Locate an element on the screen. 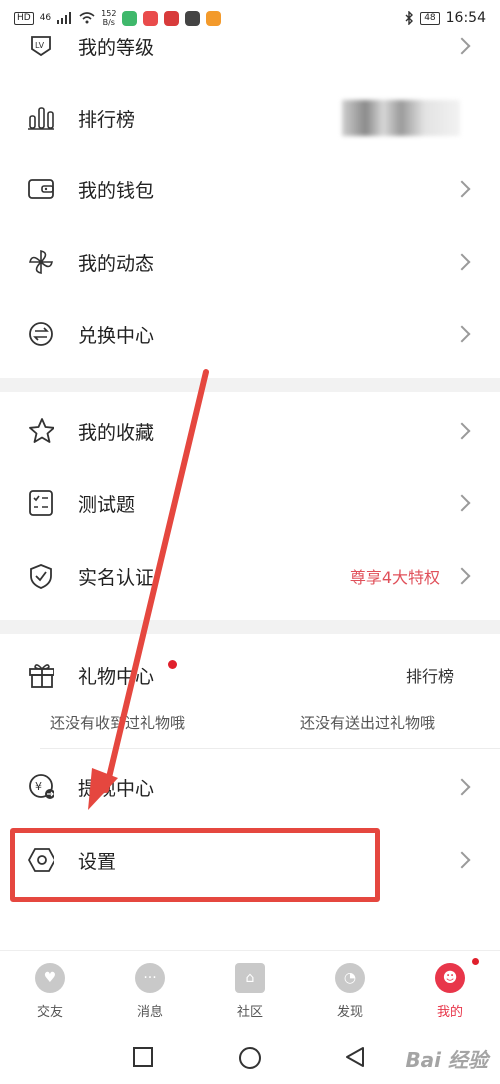 The image size is (500, 1084). discover-icon: ◔ is located at coordinates (350, 978).